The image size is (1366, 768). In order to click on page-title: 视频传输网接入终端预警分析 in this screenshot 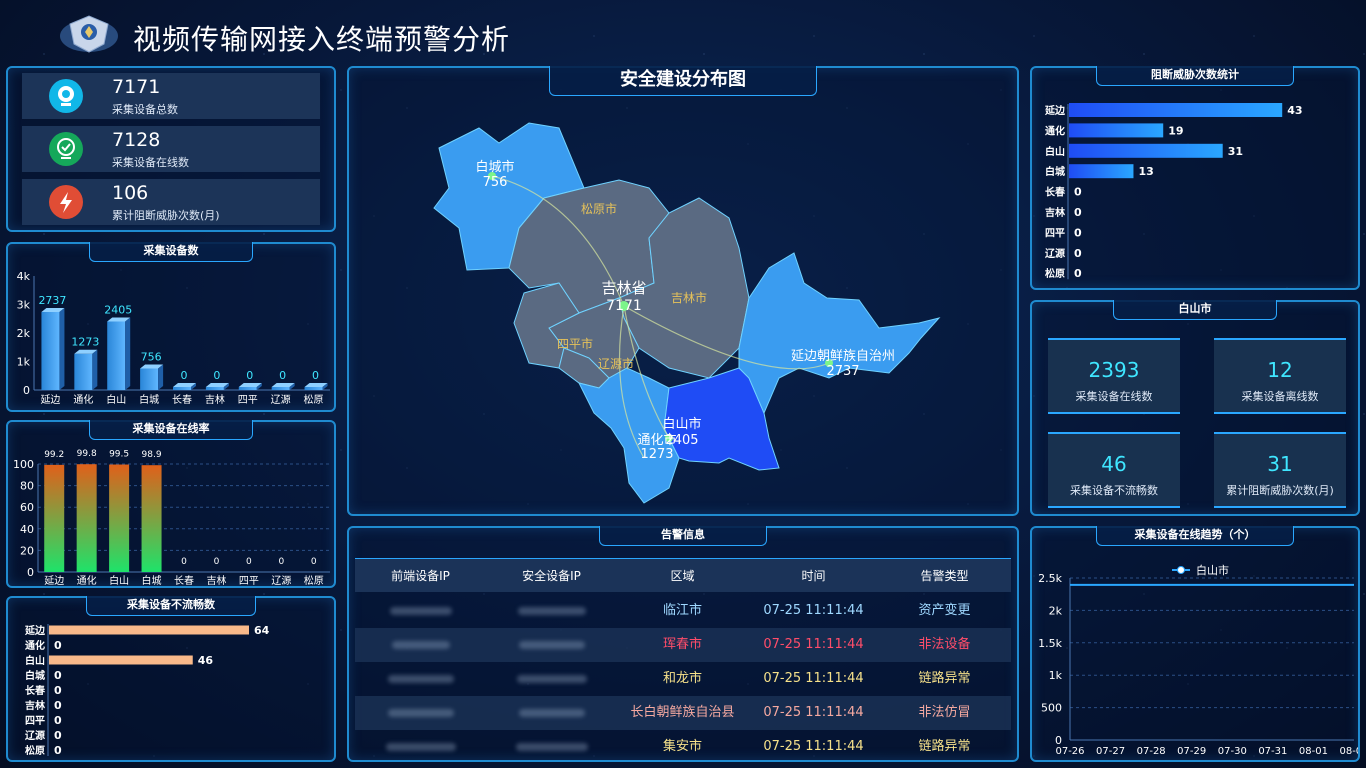, I will do `click(322, 39)`.